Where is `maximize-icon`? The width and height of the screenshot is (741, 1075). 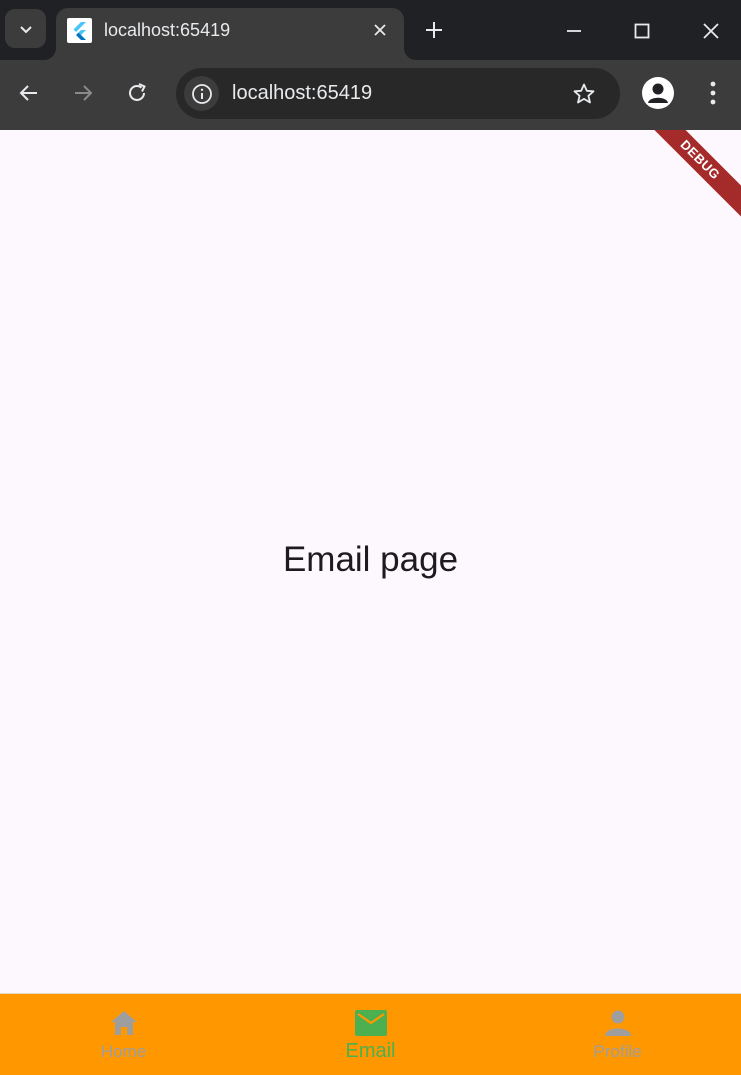 maximize-icon is located at coordinates (642, 31).